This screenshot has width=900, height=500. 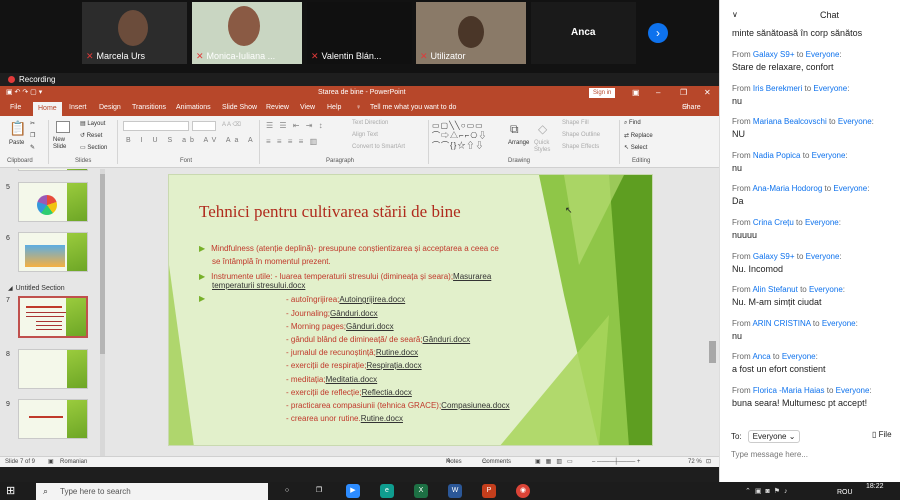 What do you see at coordinates (761, 356) in the screenshot?
I see `chat-sender: Anca` at bounding box center [761, 356].